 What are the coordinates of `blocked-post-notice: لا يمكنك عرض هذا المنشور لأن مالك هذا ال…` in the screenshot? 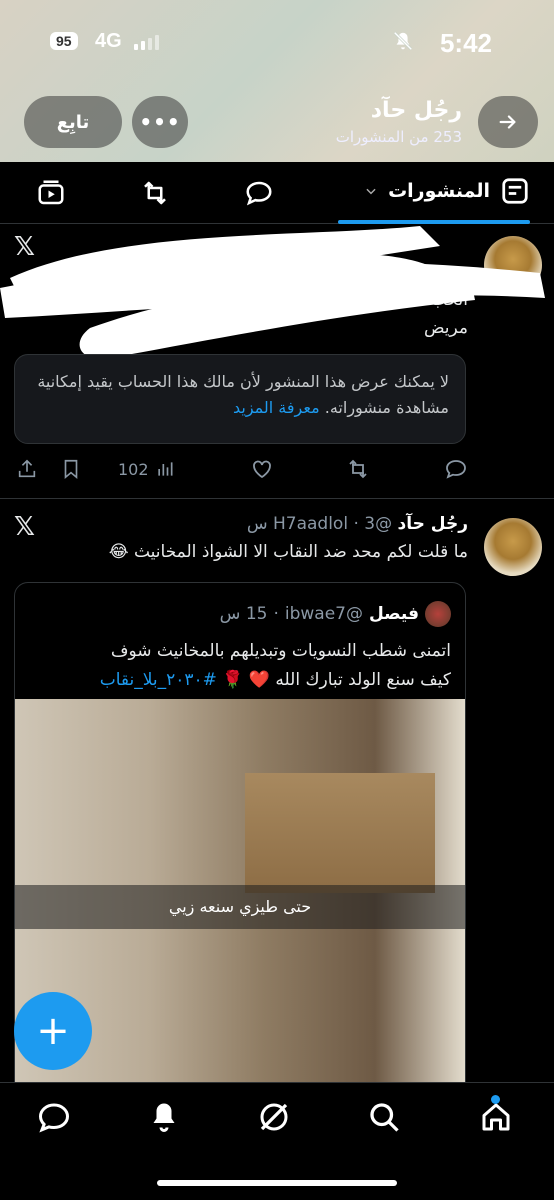 It's located at (240, 399).